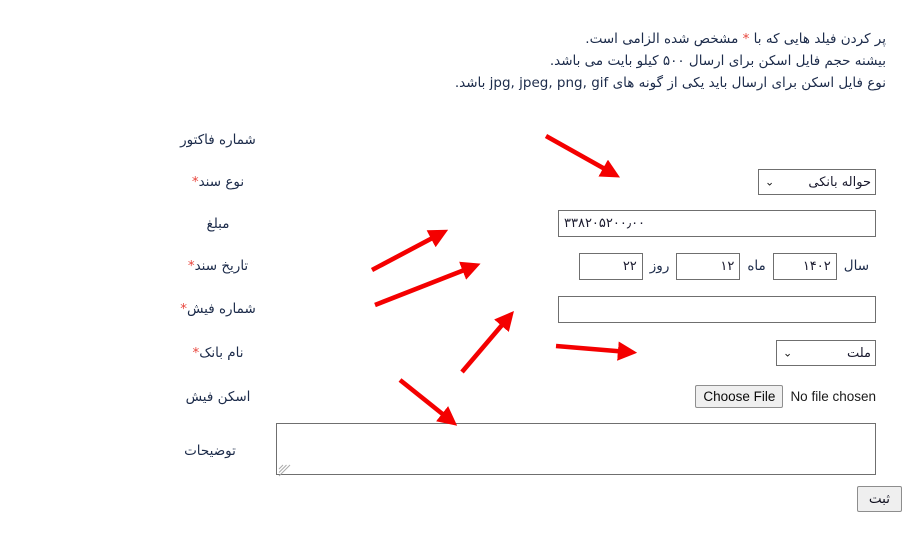 The width and height of the screenshot is (902, 538). I want to click on document-date-field-cell: سال ماه روز, so click(581, 266).